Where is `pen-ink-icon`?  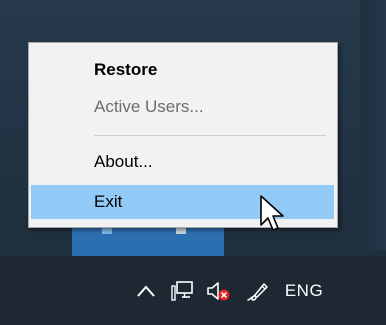 pen-ink-icon is located at coordinates (257, 292).